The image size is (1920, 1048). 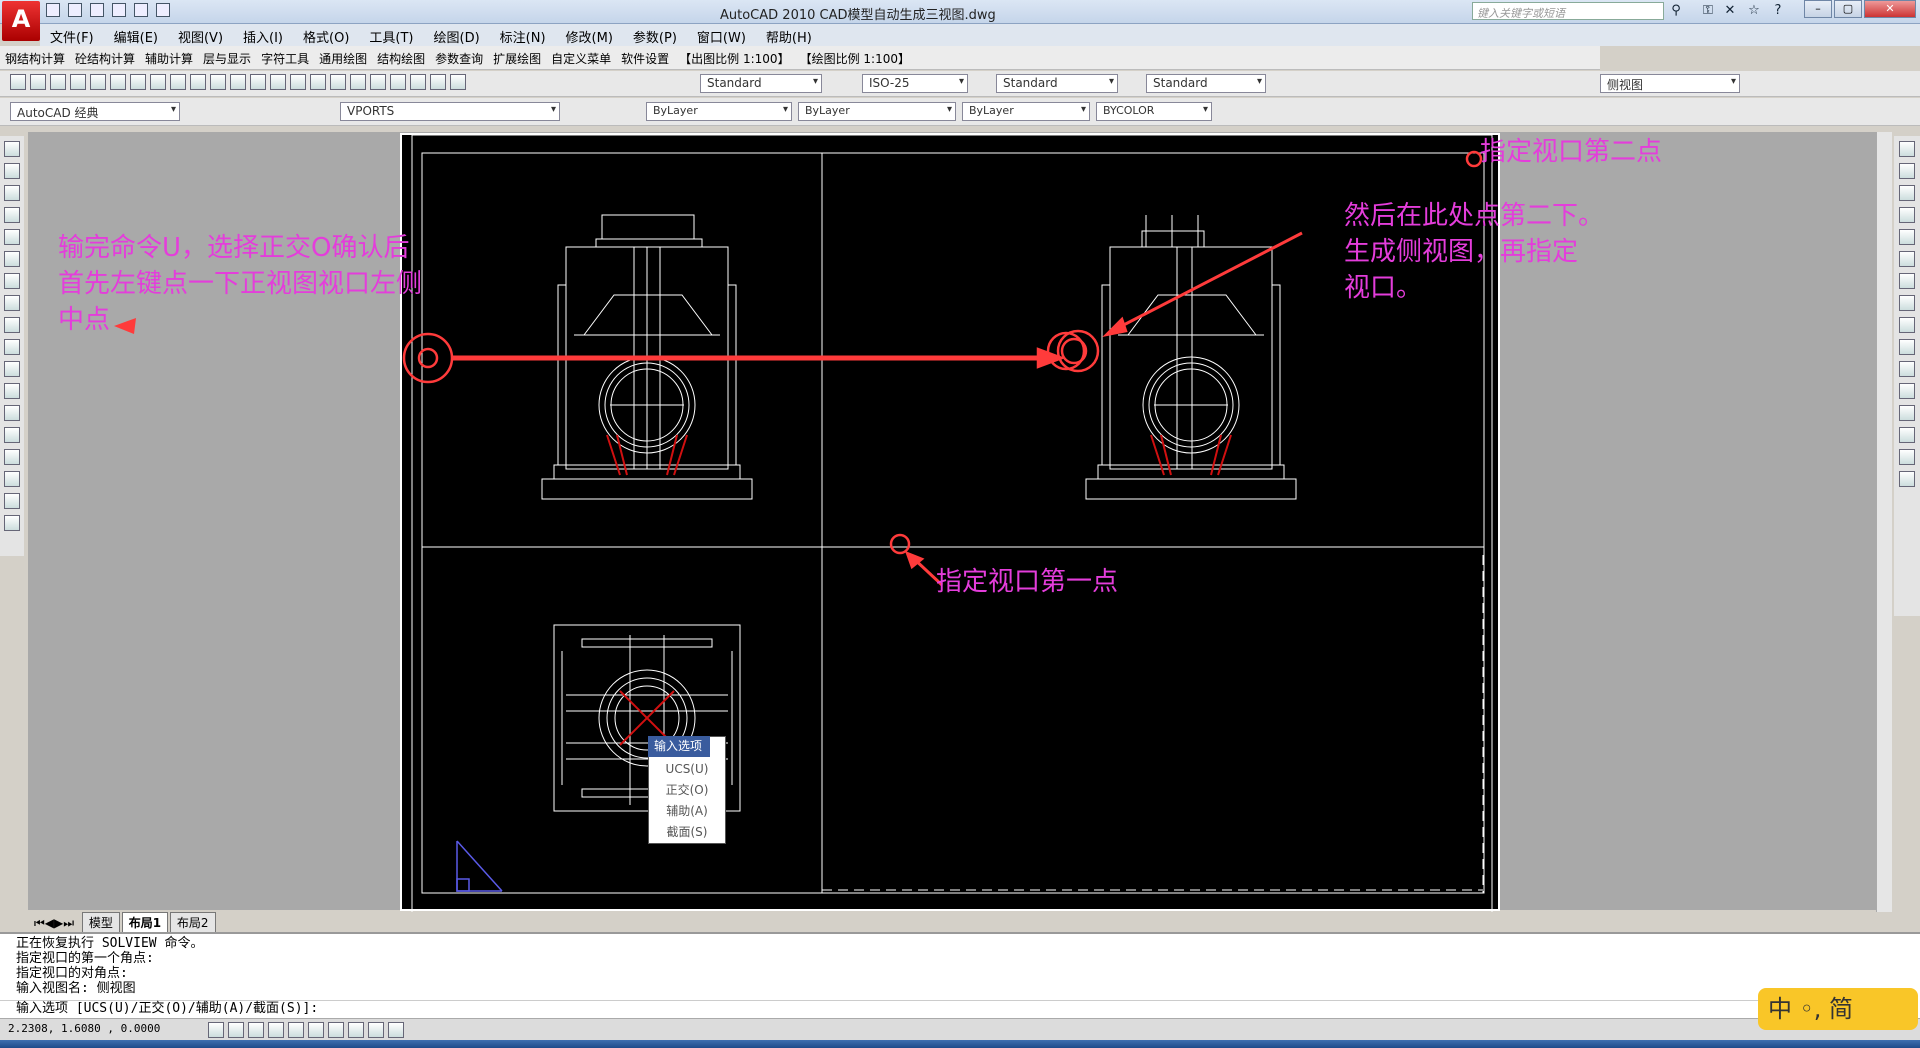 I want to click on make-block-icon, so click(x=12, y=391).